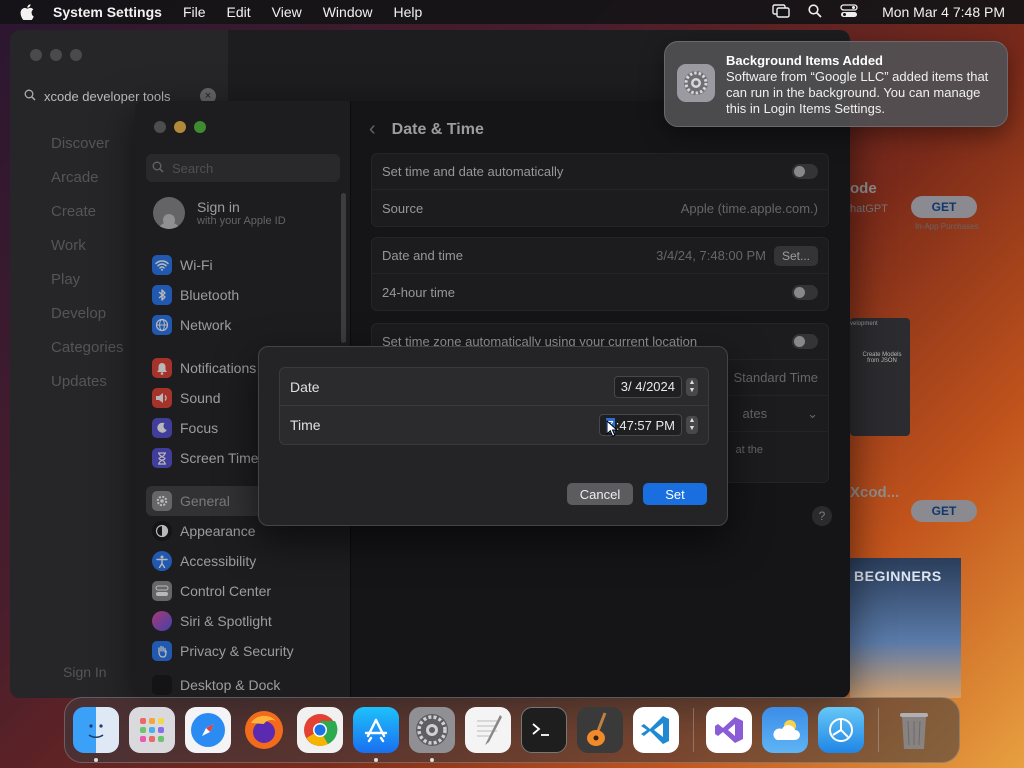 This screenshot has height=768, width=1024. What do you see at coordinates (637, 494) in the screenshot?
I see `dialog-buttons: Cancel Set` at bounding box center [637, 494].